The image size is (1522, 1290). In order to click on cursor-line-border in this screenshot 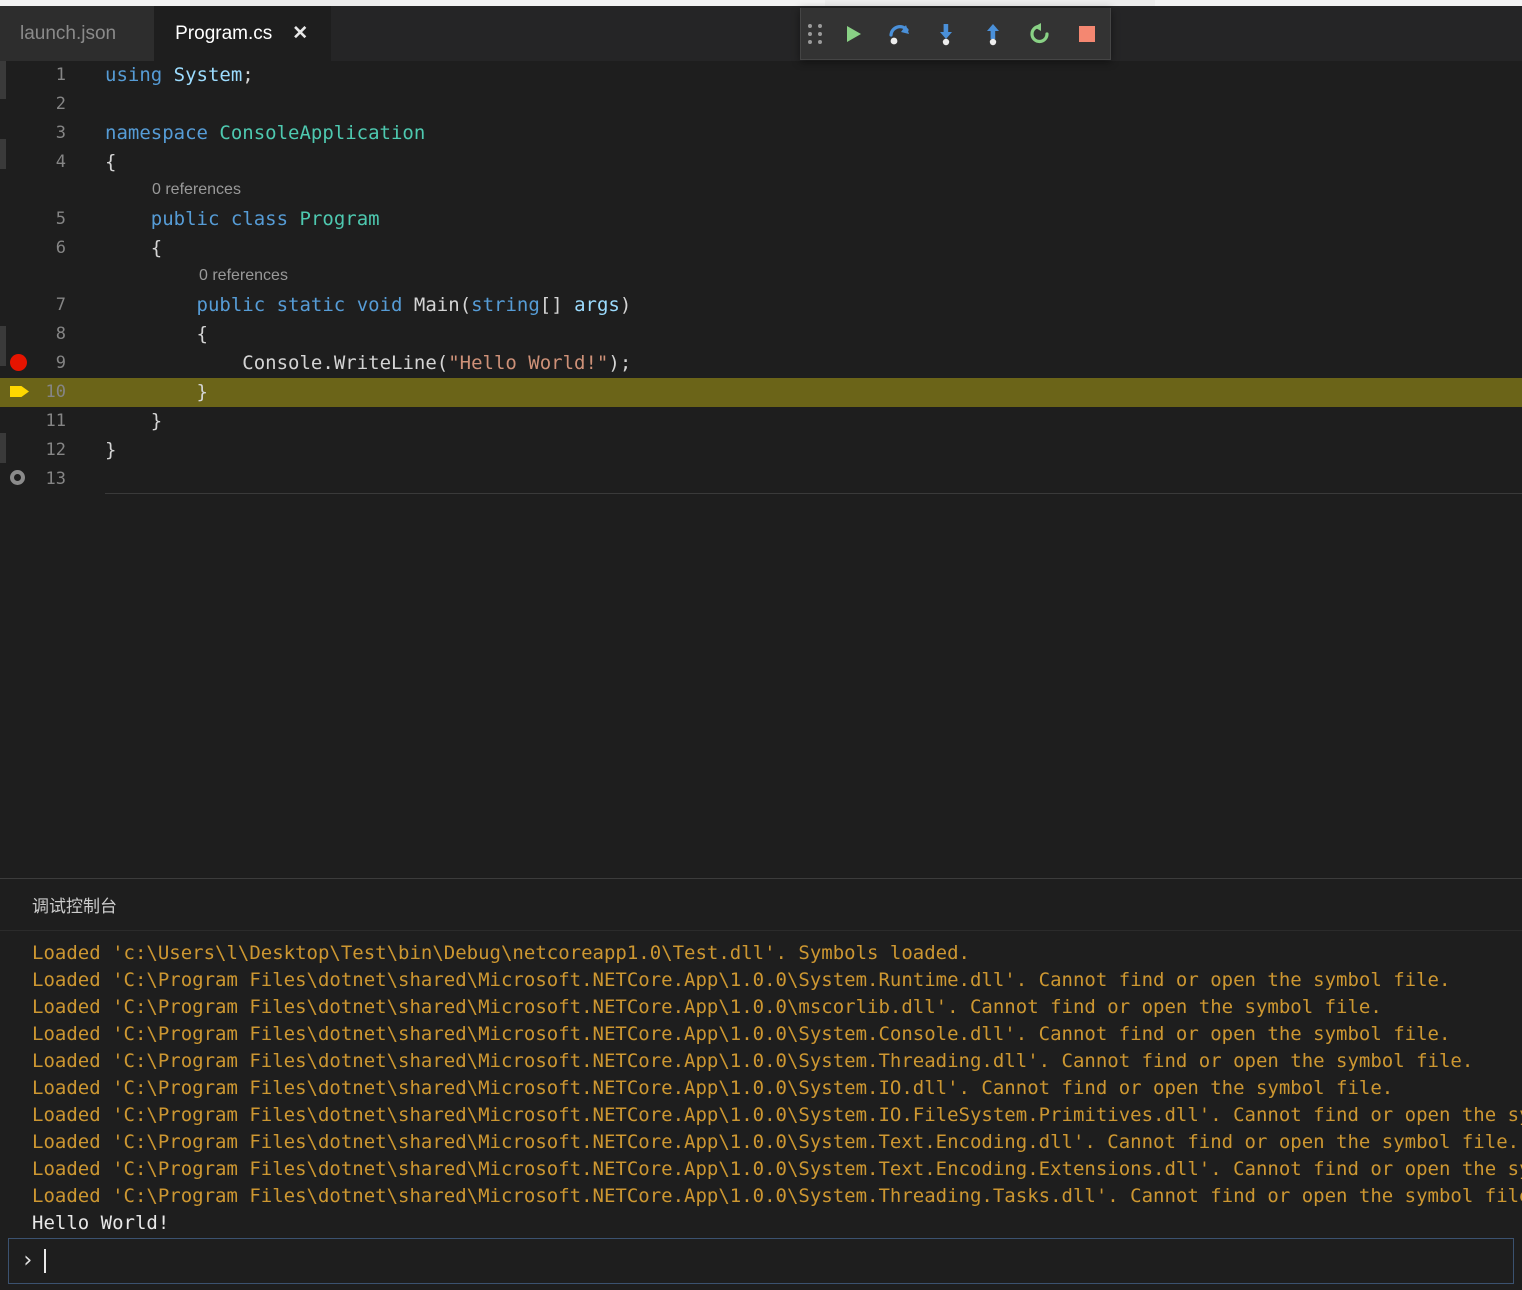, I will do `click(813, 493)`.